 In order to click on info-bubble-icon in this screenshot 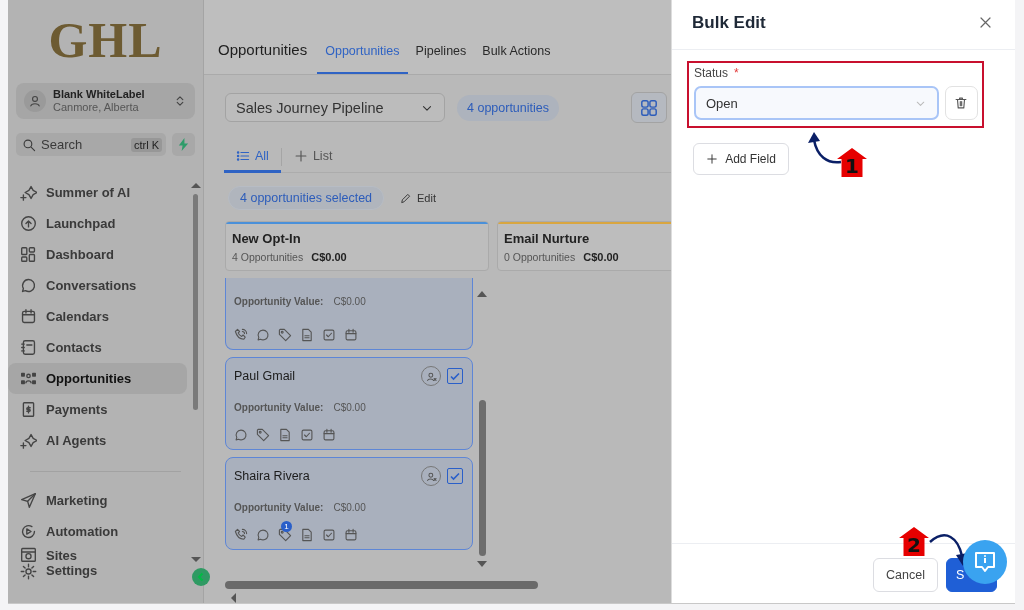, I will do `click(985, 562)`.